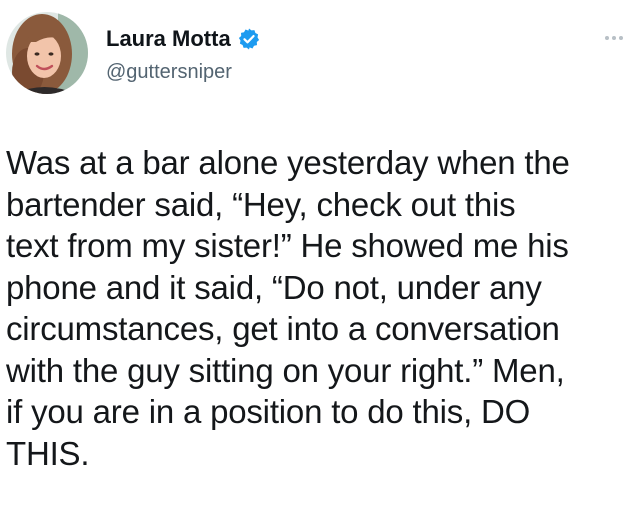 This screenshot has width=640, height=531. What do you see at coordinates (169, 72) in the screenshot?
I see `author-handle: @guttersniper` at bounding box center [169, 72].